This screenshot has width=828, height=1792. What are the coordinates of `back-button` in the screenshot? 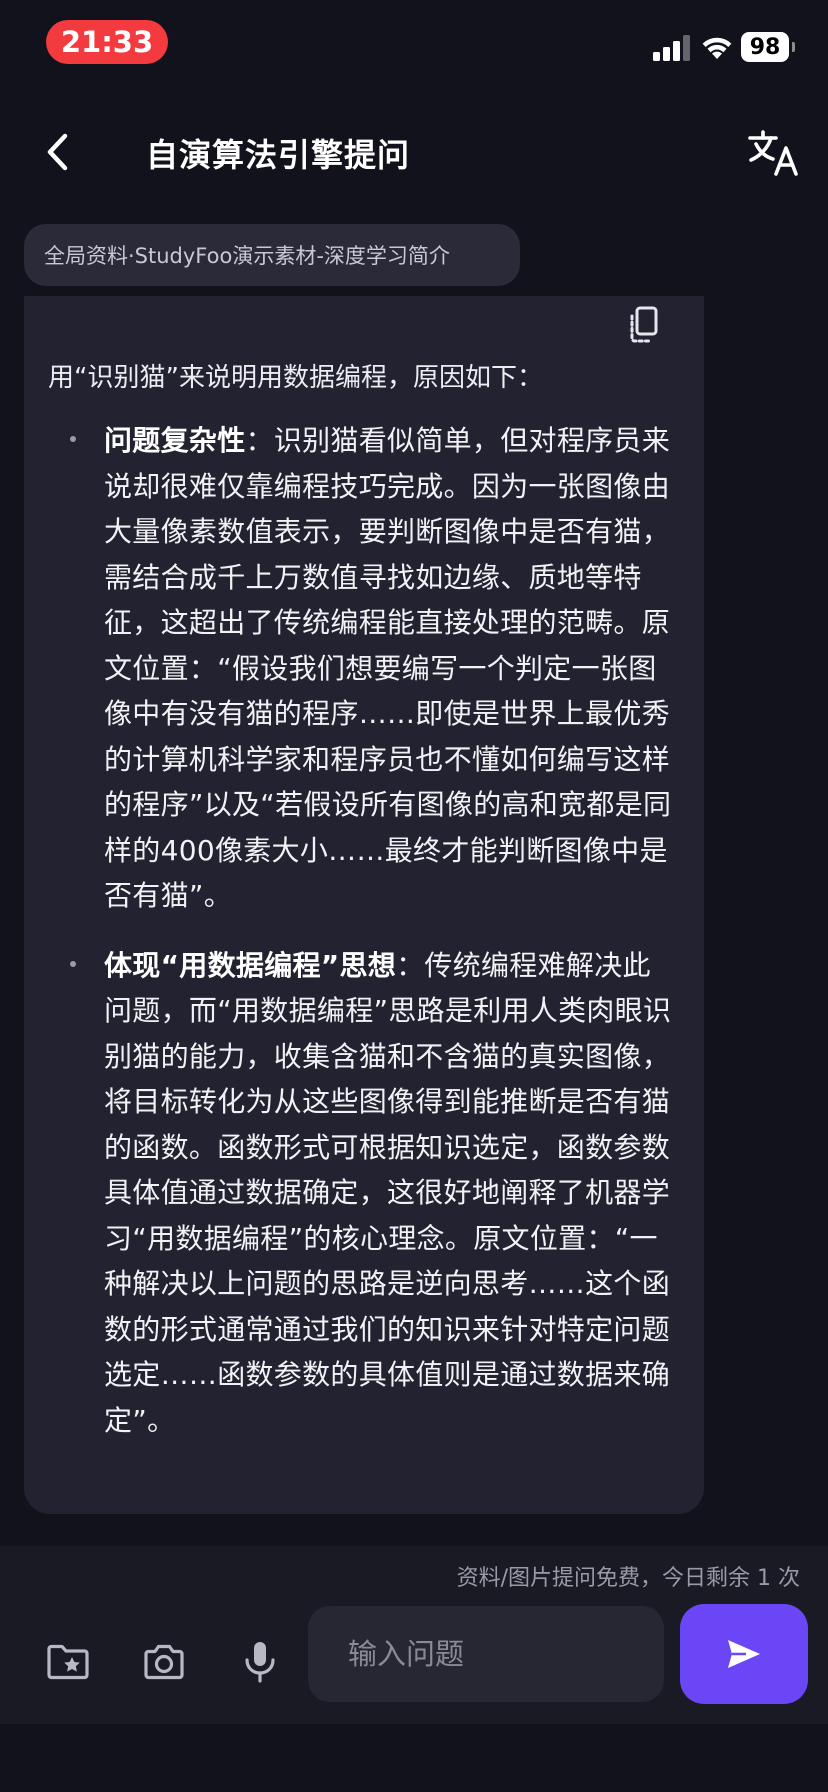 It's located at (58, 152).